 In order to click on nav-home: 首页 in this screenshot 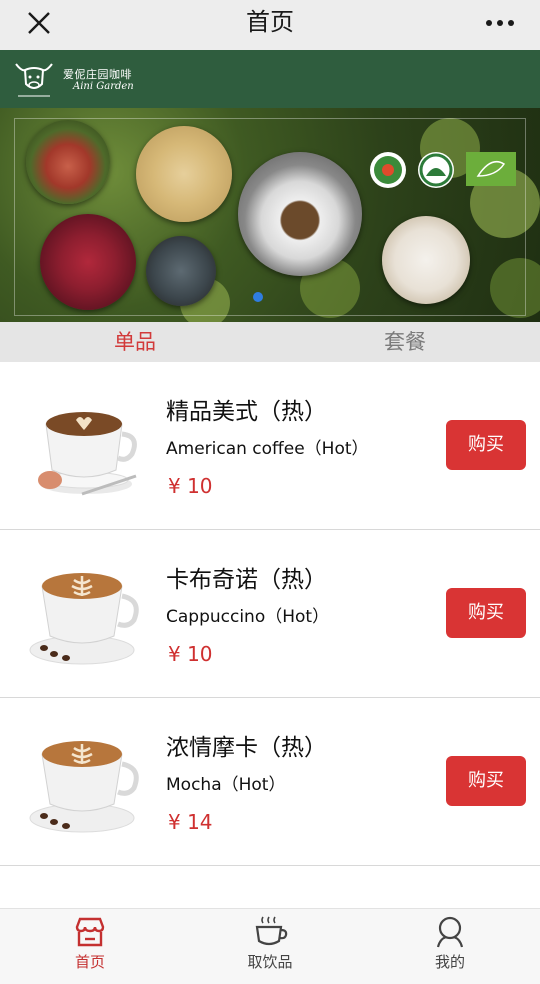, I will do `click(90, 944)`.